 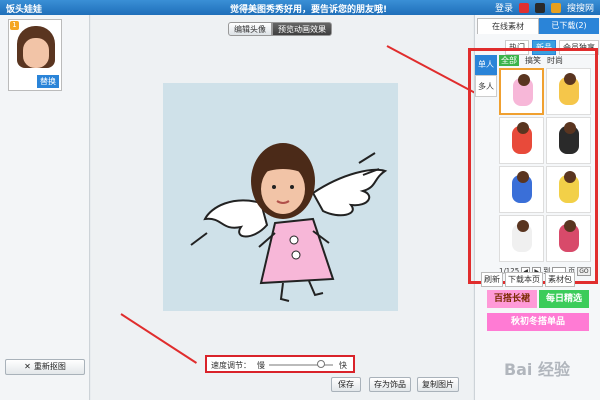 What do you see at coordinates (346, 384) in the screenshot?
I see `save-button: 保存` at bounding box center [346, 384].